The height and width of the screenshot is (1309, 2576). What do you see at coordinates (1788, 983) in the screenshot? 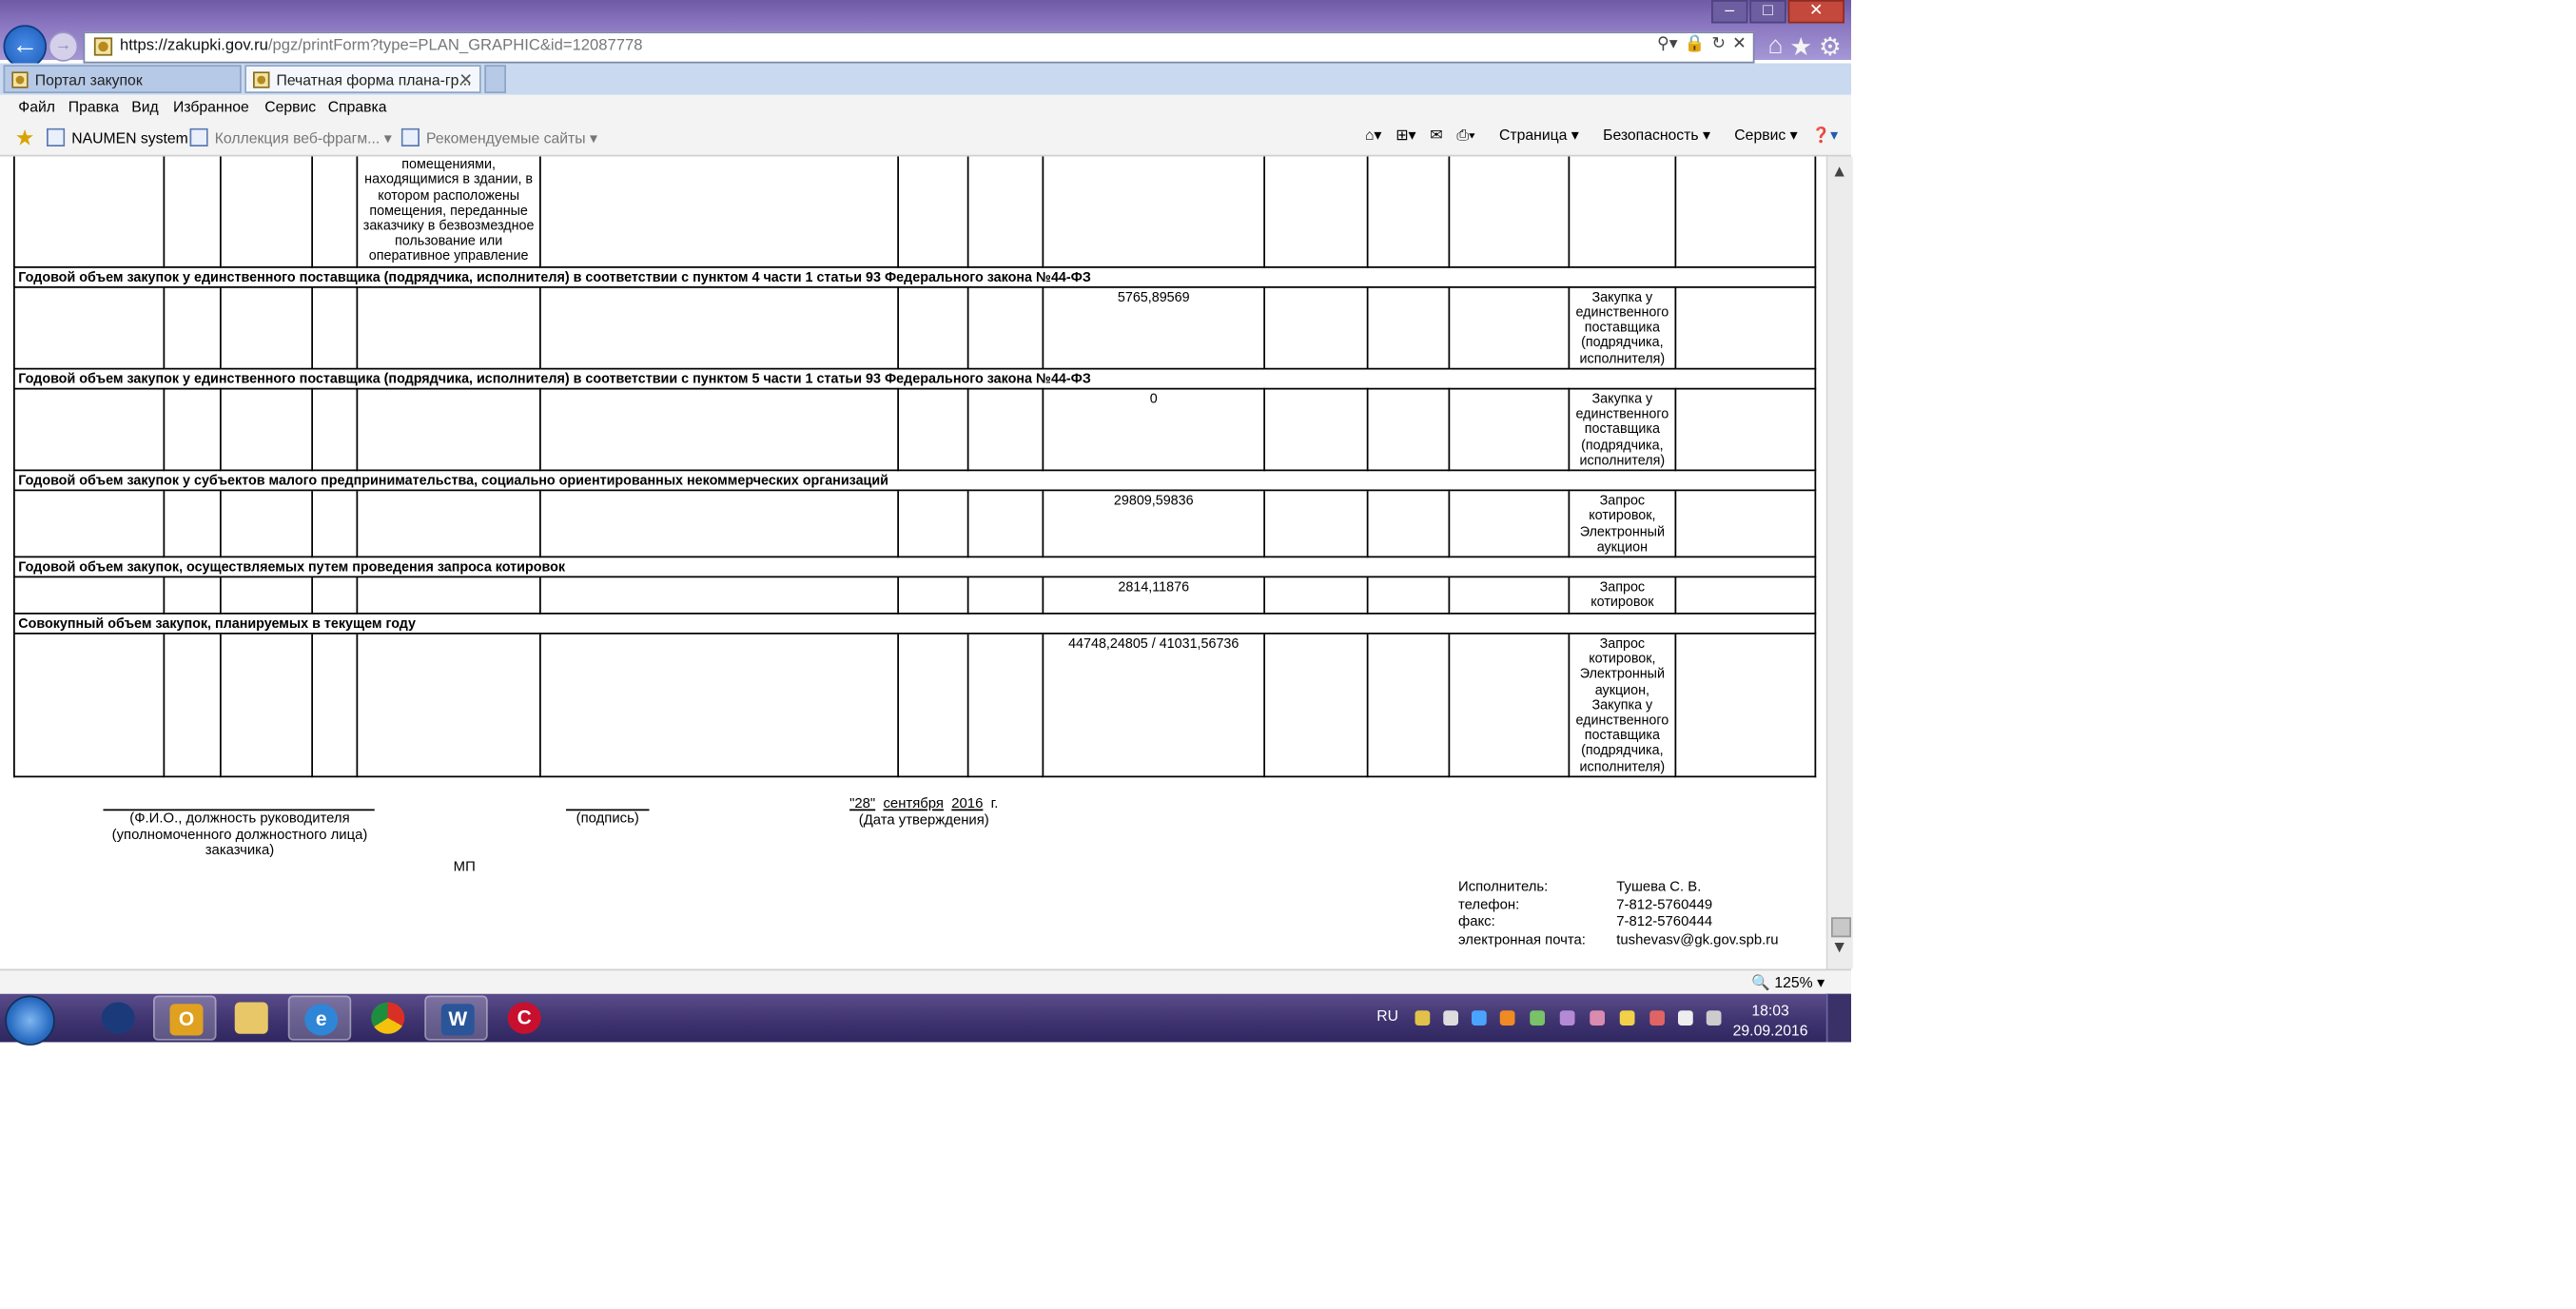
I see `zoom-control: 🔍 125% ▾` at bounding box center [1788, 983].